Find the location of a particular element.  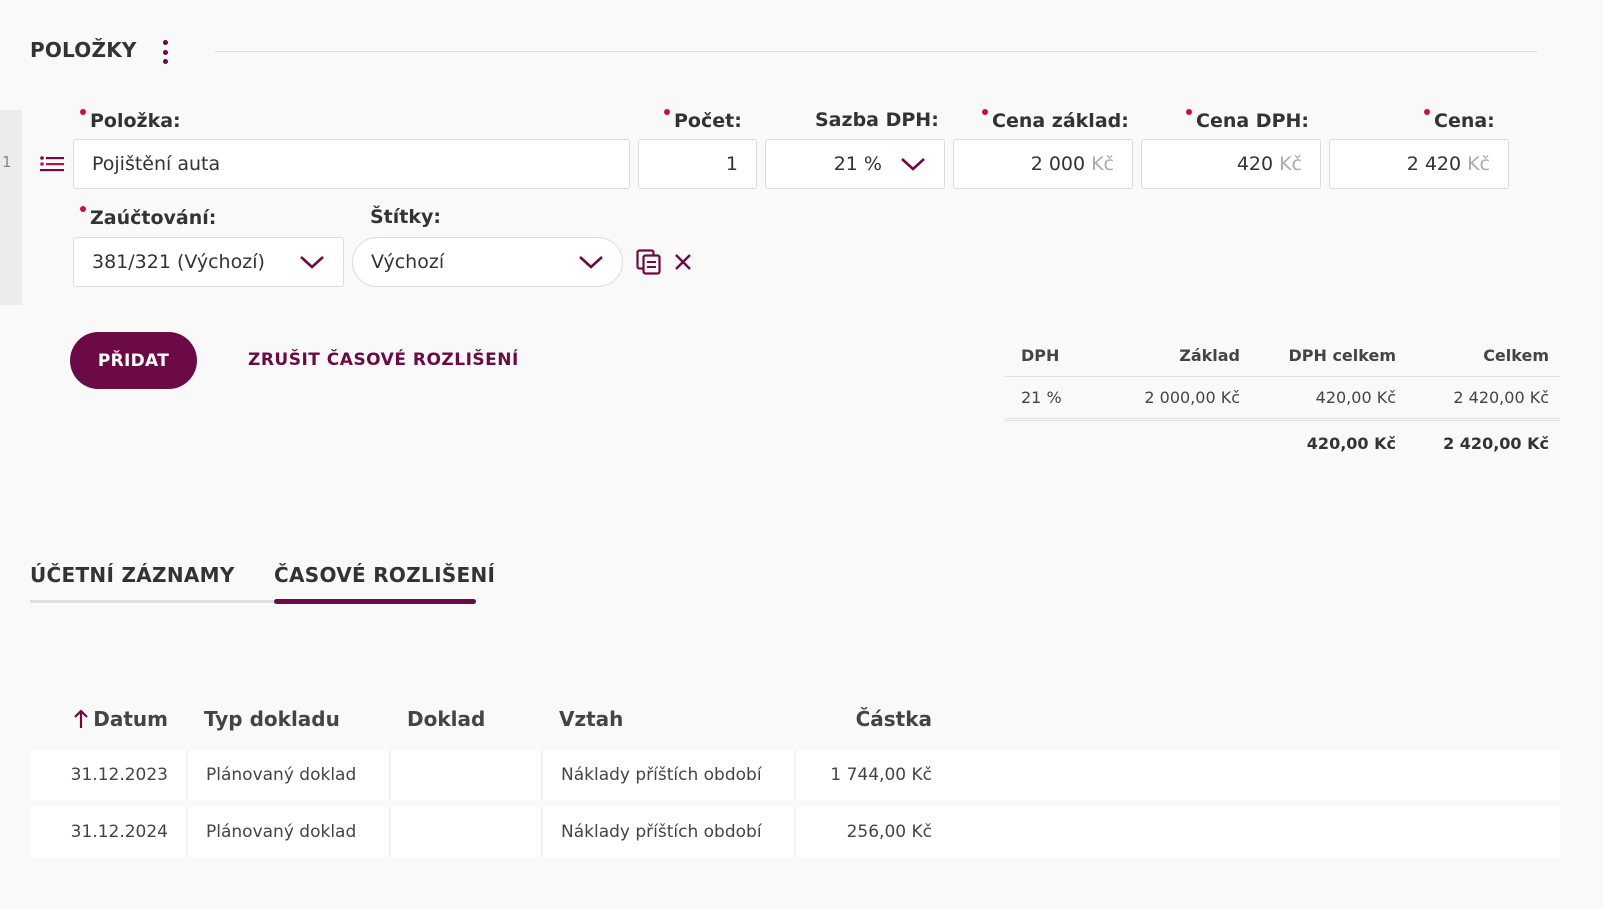

header-divider is located at coordinates (876, 51).